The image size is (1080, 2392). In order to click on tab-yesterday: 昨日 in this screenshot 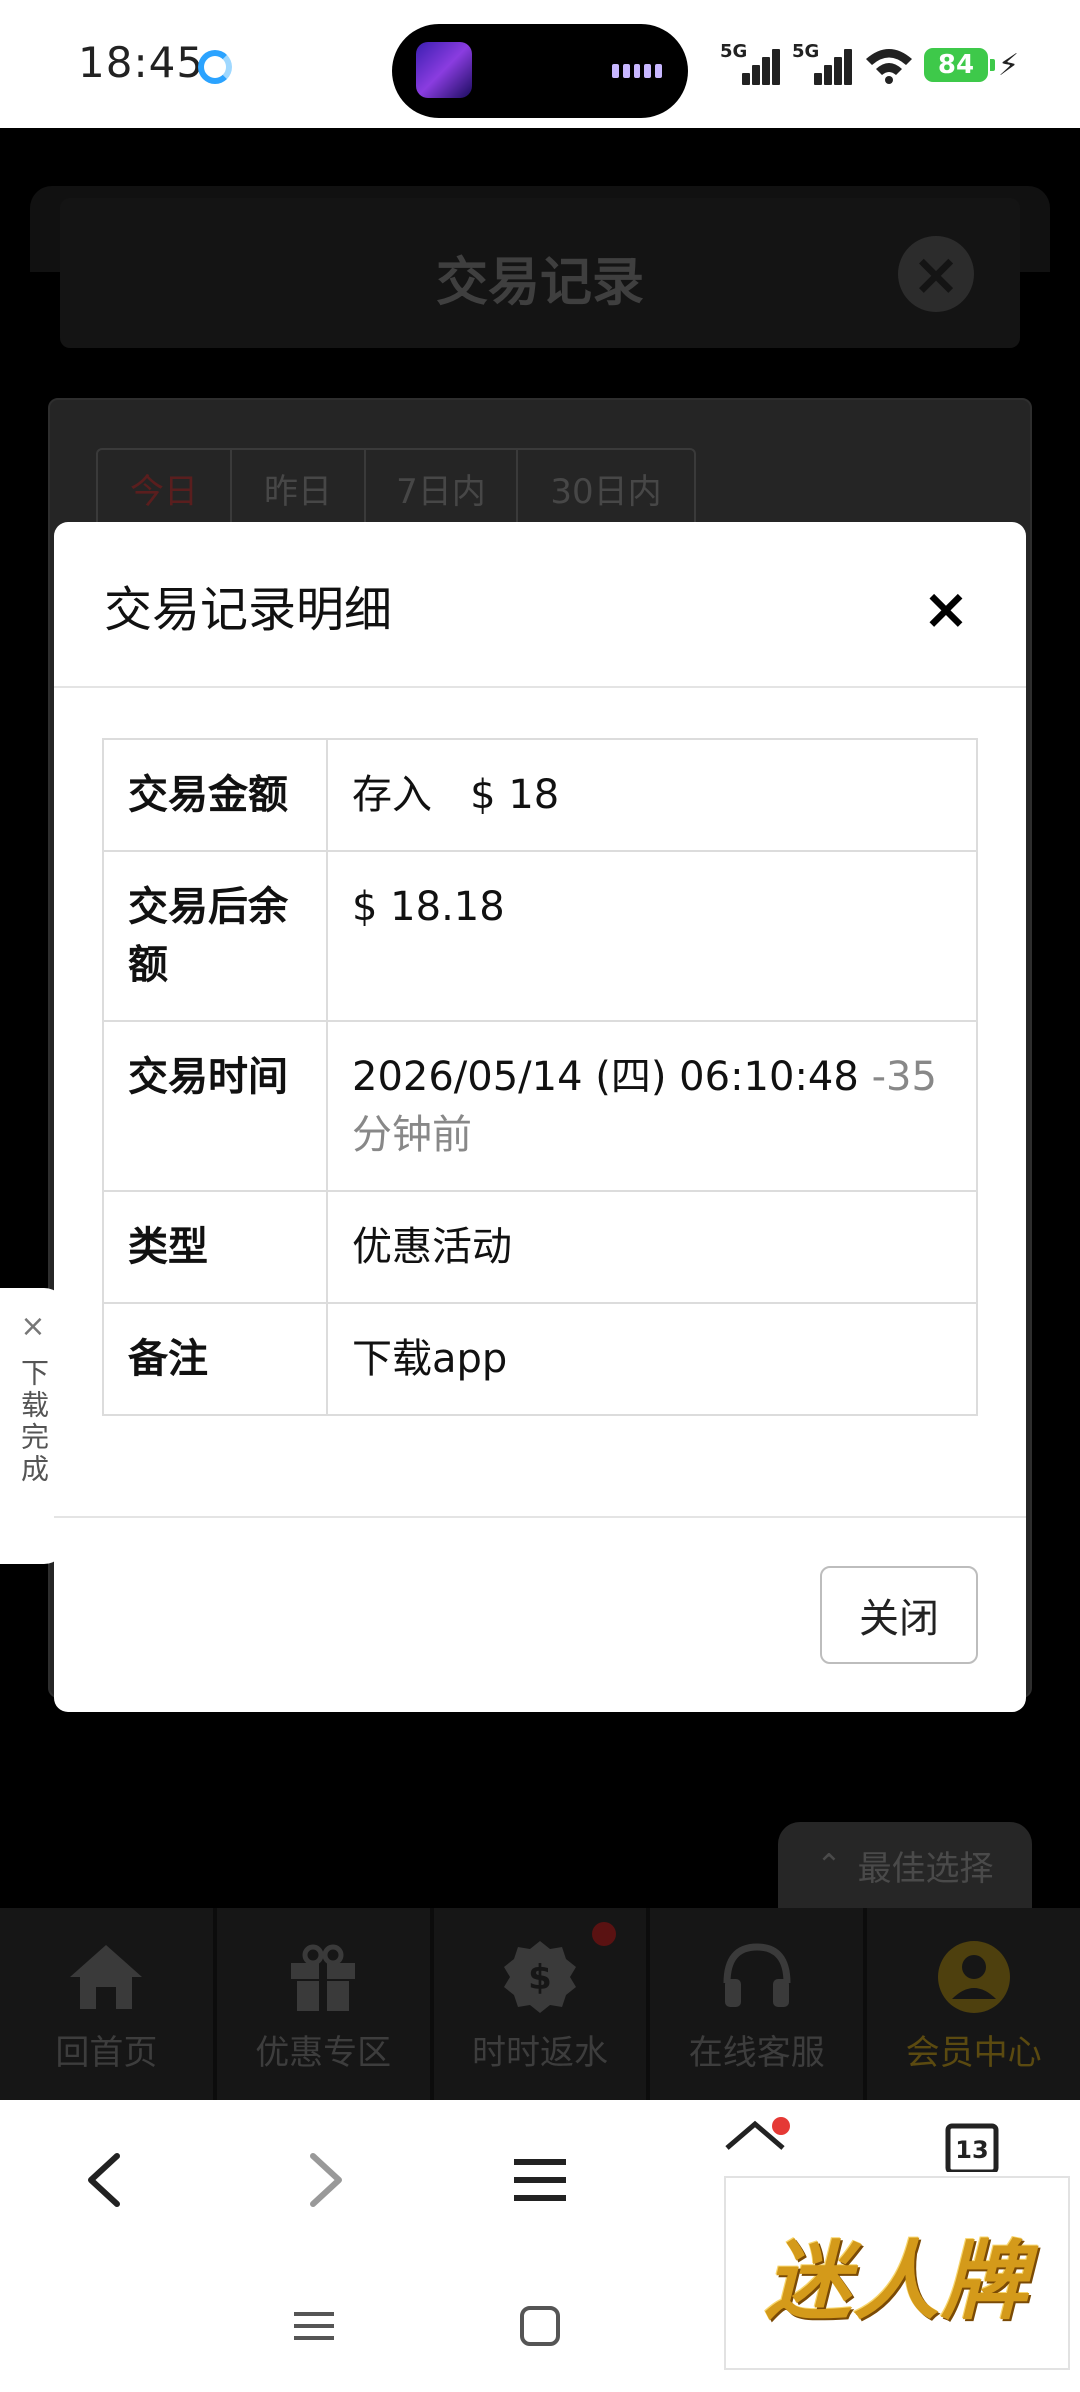, I will do `click(299, 488)`.